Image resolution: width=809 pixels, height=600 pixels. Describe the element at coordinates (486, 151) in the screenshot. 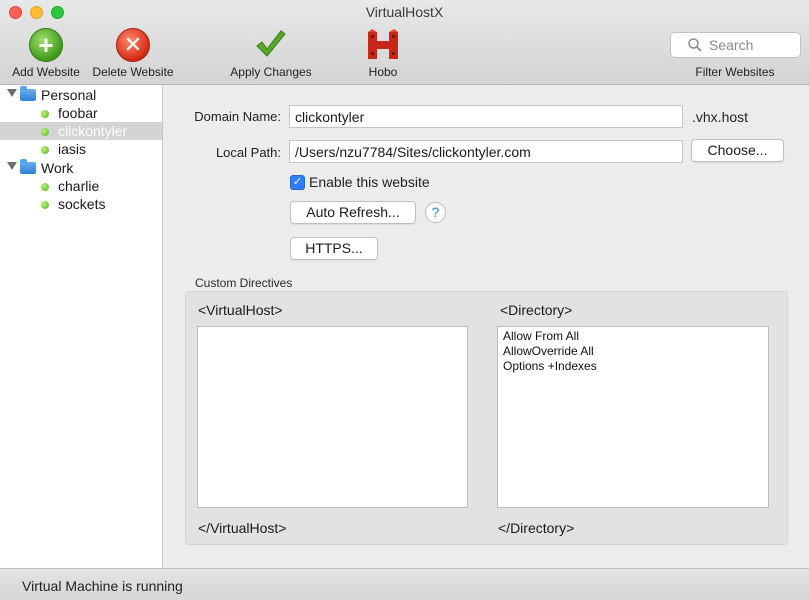

I see `local-path-input` at that location.